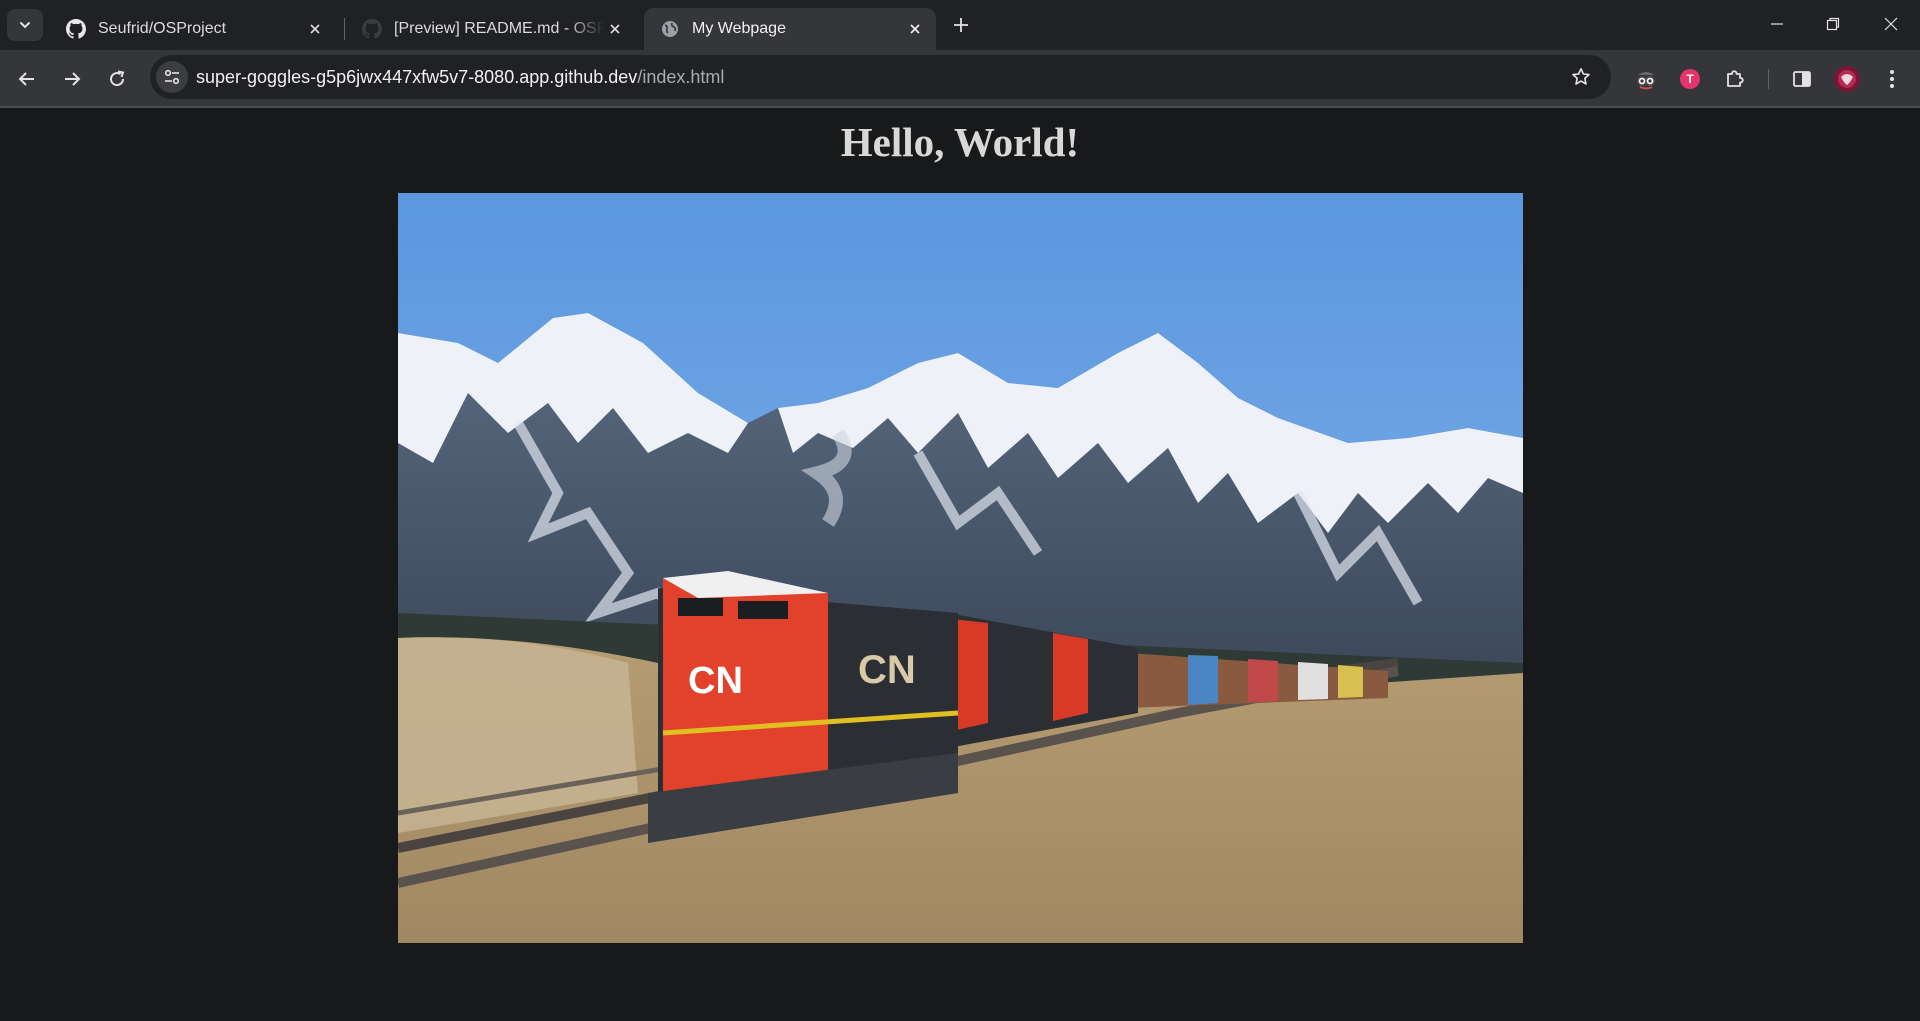 This screenshot has height=1021, width=1920. I want to click on new-tab-button, so click(961, 25).